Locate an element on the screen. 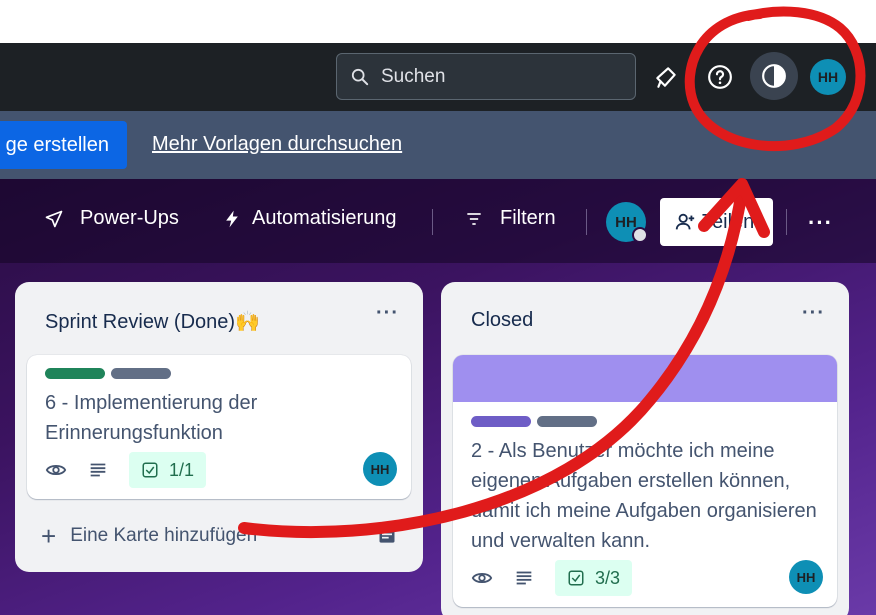 This screenshot has height=615, width=876. share-label: Teilen is located at coordinates (728, 221).